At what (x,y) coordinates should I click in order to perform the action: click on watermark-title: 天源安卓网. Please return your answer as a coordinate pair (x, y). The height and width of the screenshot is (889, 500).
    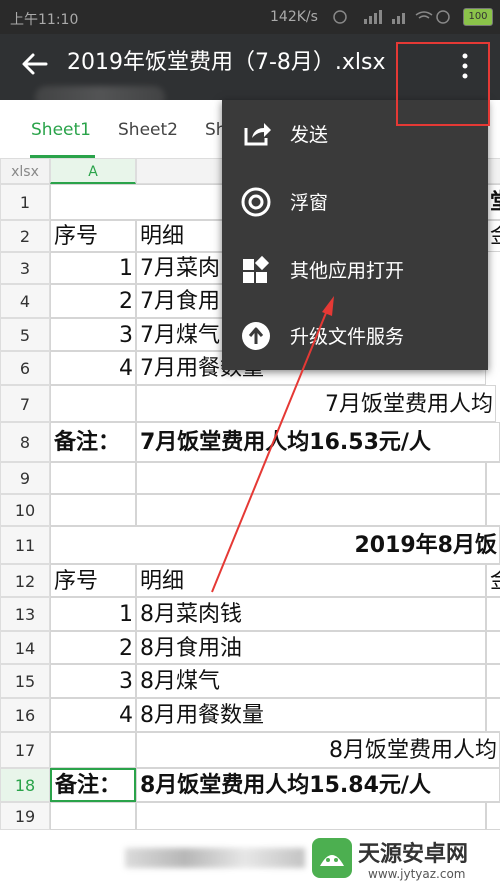
    Looking at the image, I should click on (413, 854).